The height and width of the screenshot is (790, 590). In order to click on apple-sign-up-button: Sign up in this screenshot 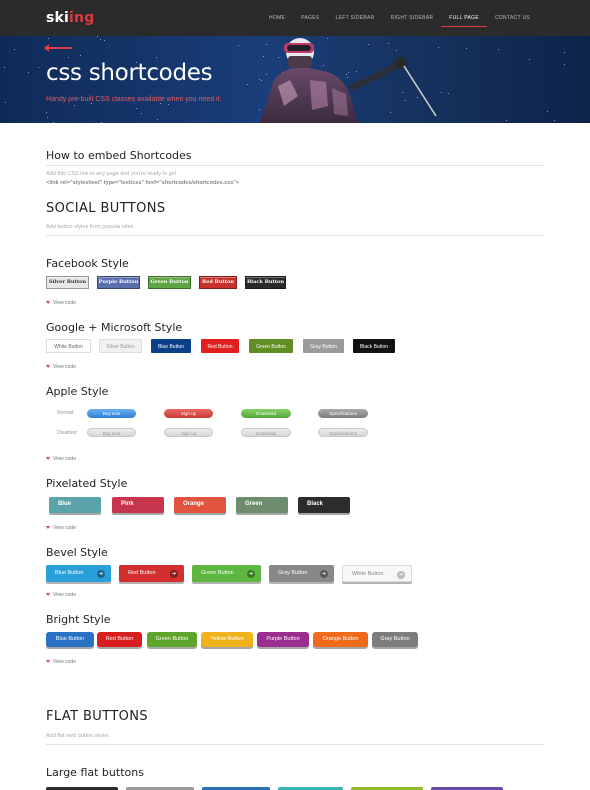, I will do `click(188, 413)`.